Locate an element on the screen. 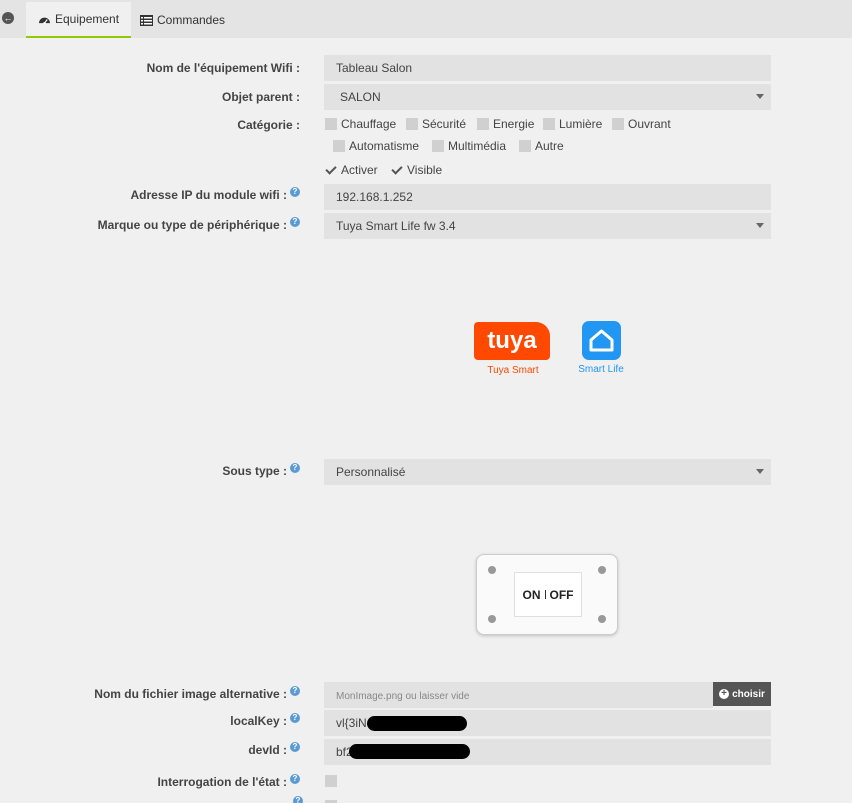 This screenshot has height=803, width=852. on-label: ON is located at coordinates (531, 594).